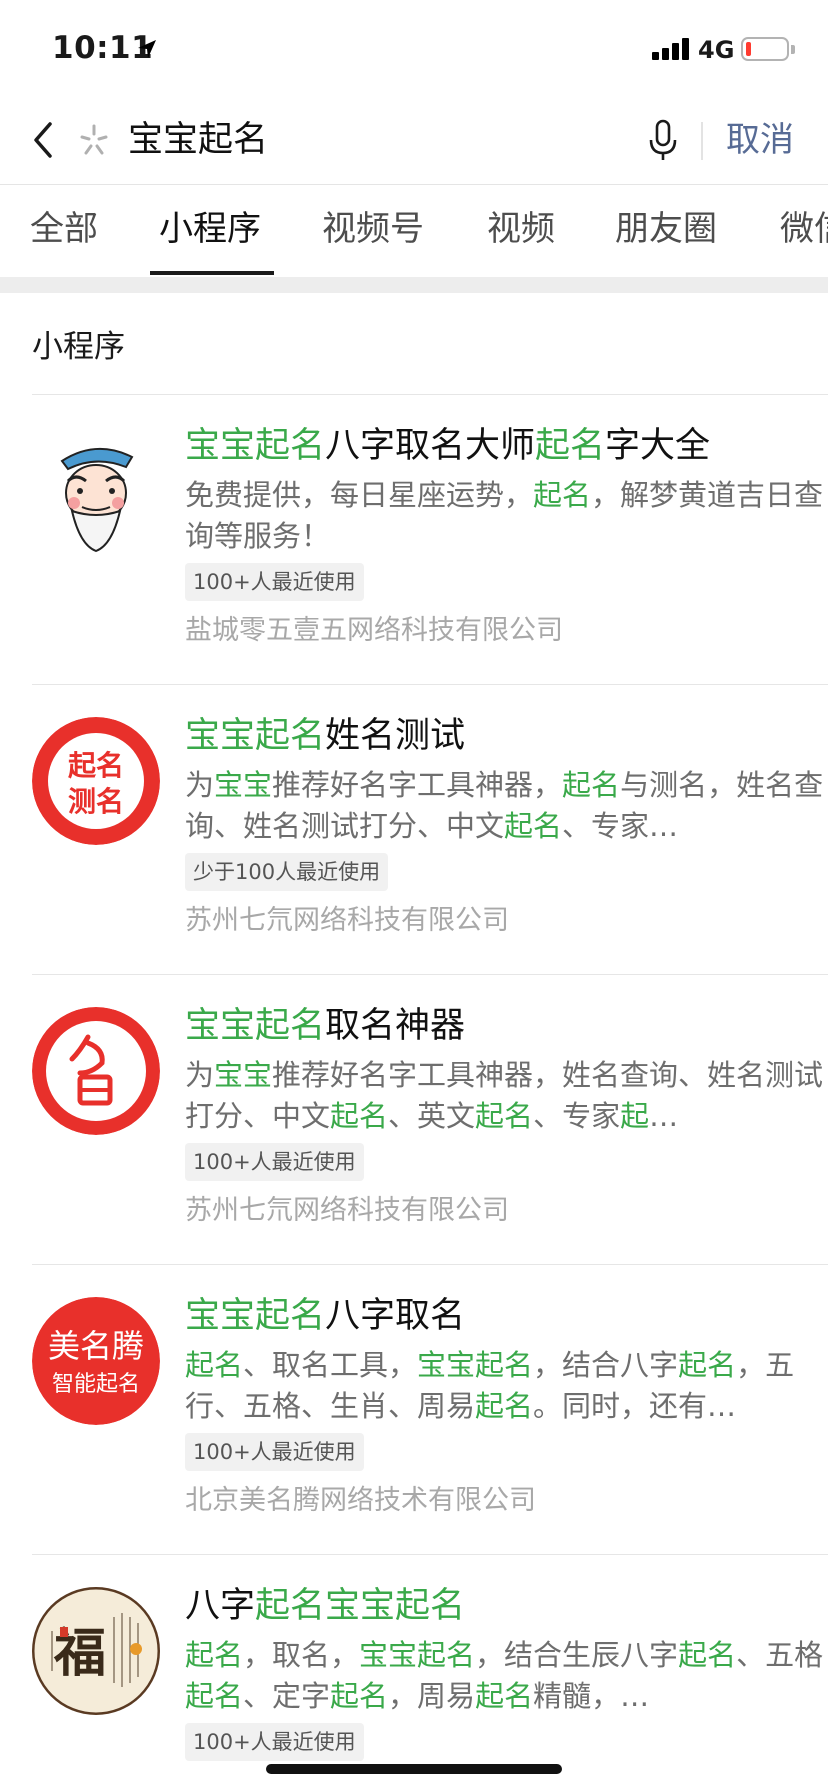  I want to click on microphone-icon, so click(663, 140).